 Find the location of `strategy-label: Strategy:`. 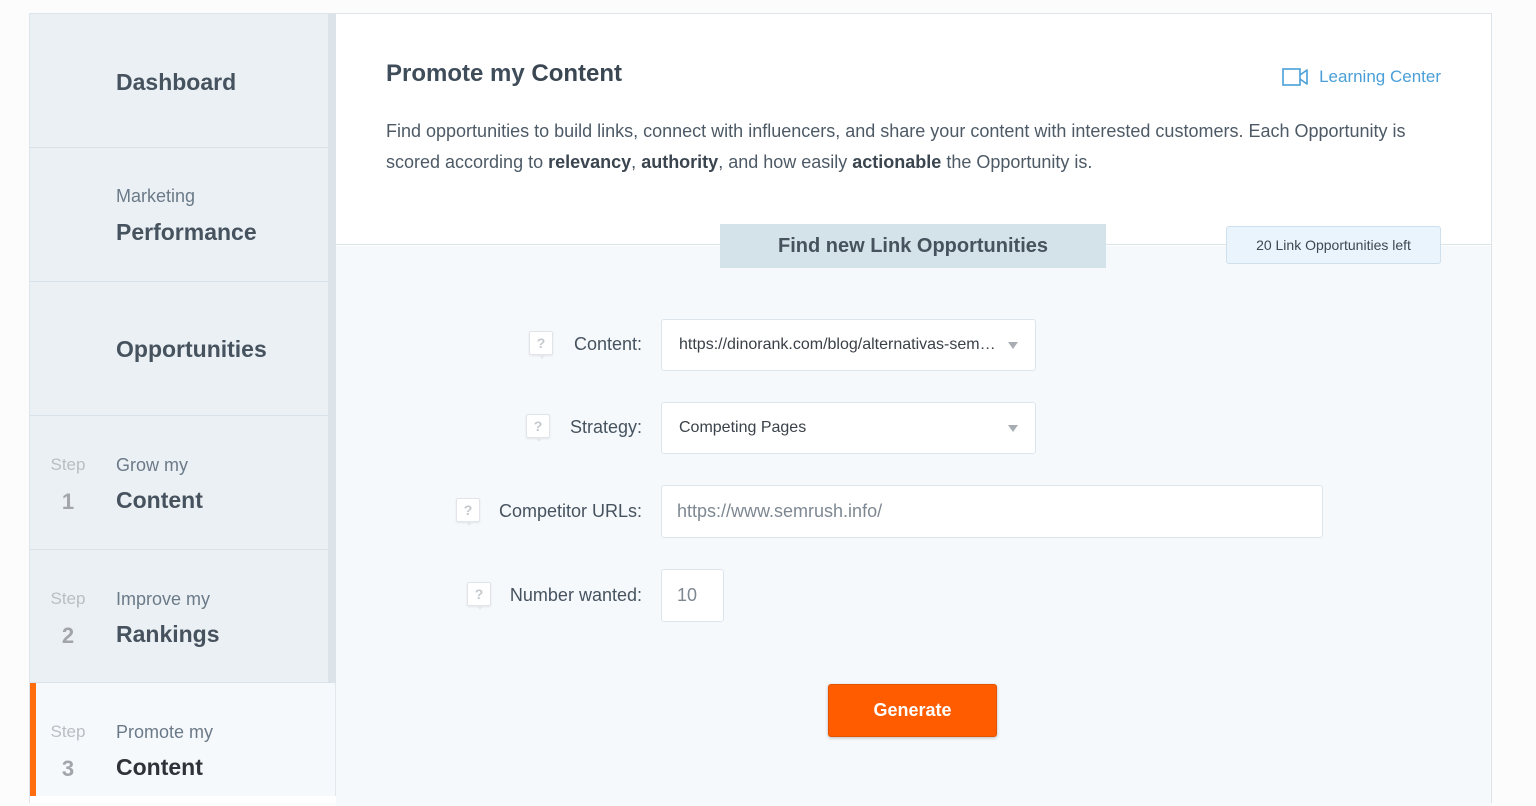

strategy-label: Strategy: is located at coordinates (605, 427).